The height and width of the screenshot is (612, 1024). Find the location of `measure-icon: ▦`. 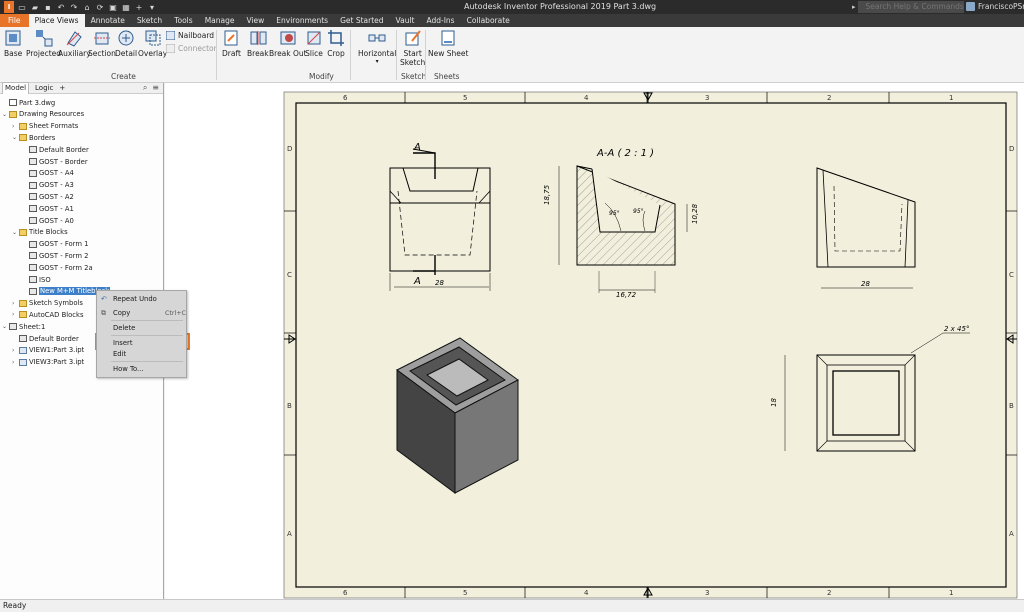

measure-icon: ▦ is located at coordinates (126, 7).